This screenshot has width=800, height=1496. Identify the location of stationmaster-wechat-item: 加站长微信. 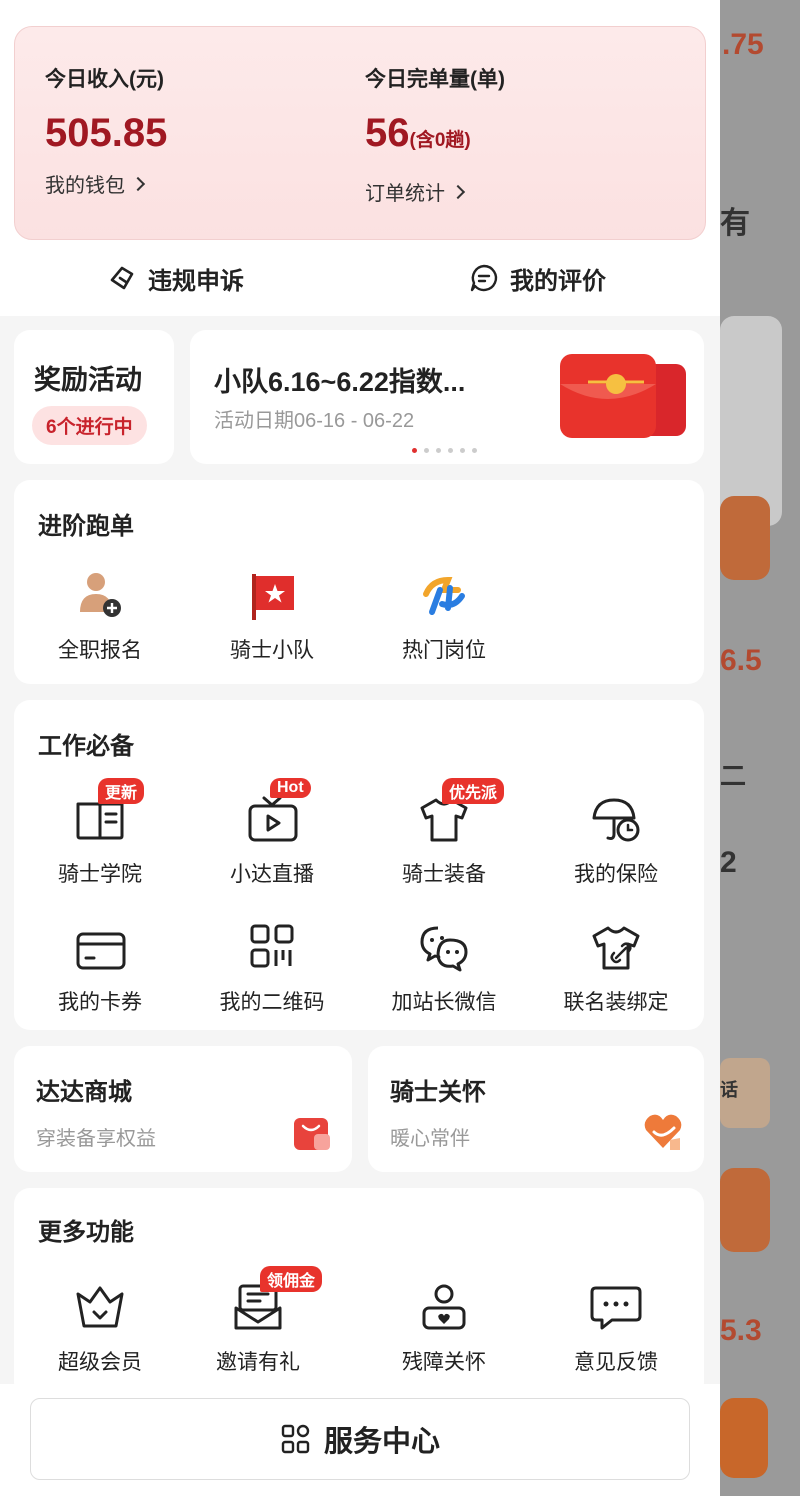
(444, 968).